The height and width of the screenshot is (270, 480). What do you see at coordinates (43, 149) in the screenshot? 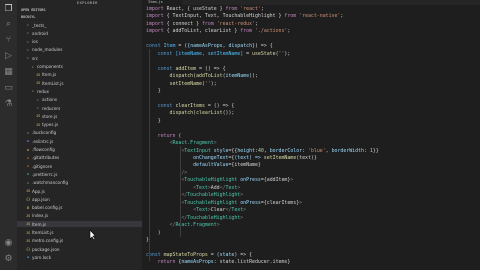
I see `tree-item-label: .flowconfig` at bounding box center [43, 149].